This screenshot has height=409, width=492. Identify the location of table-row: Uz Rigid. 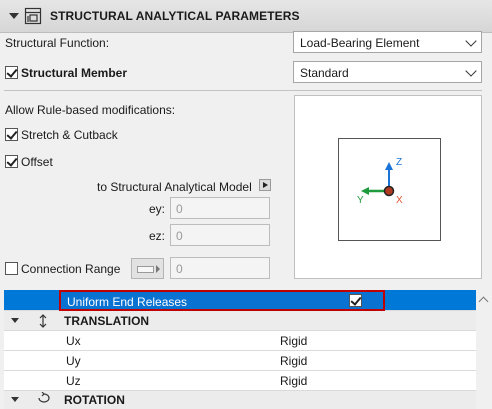
(240, 381).